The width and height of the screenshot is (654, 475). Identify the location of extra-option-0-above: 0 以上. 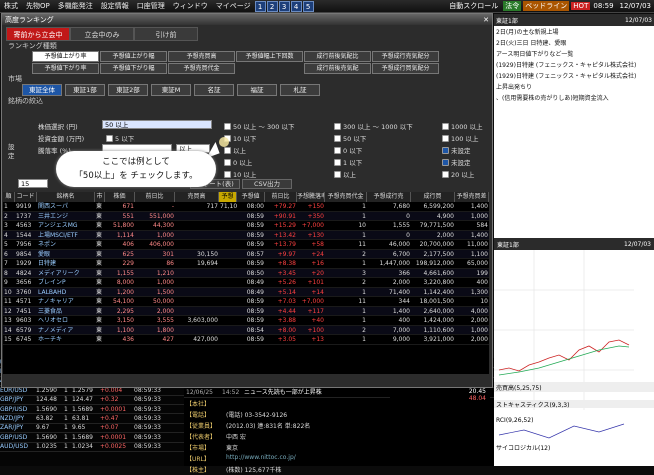
(238, 162).